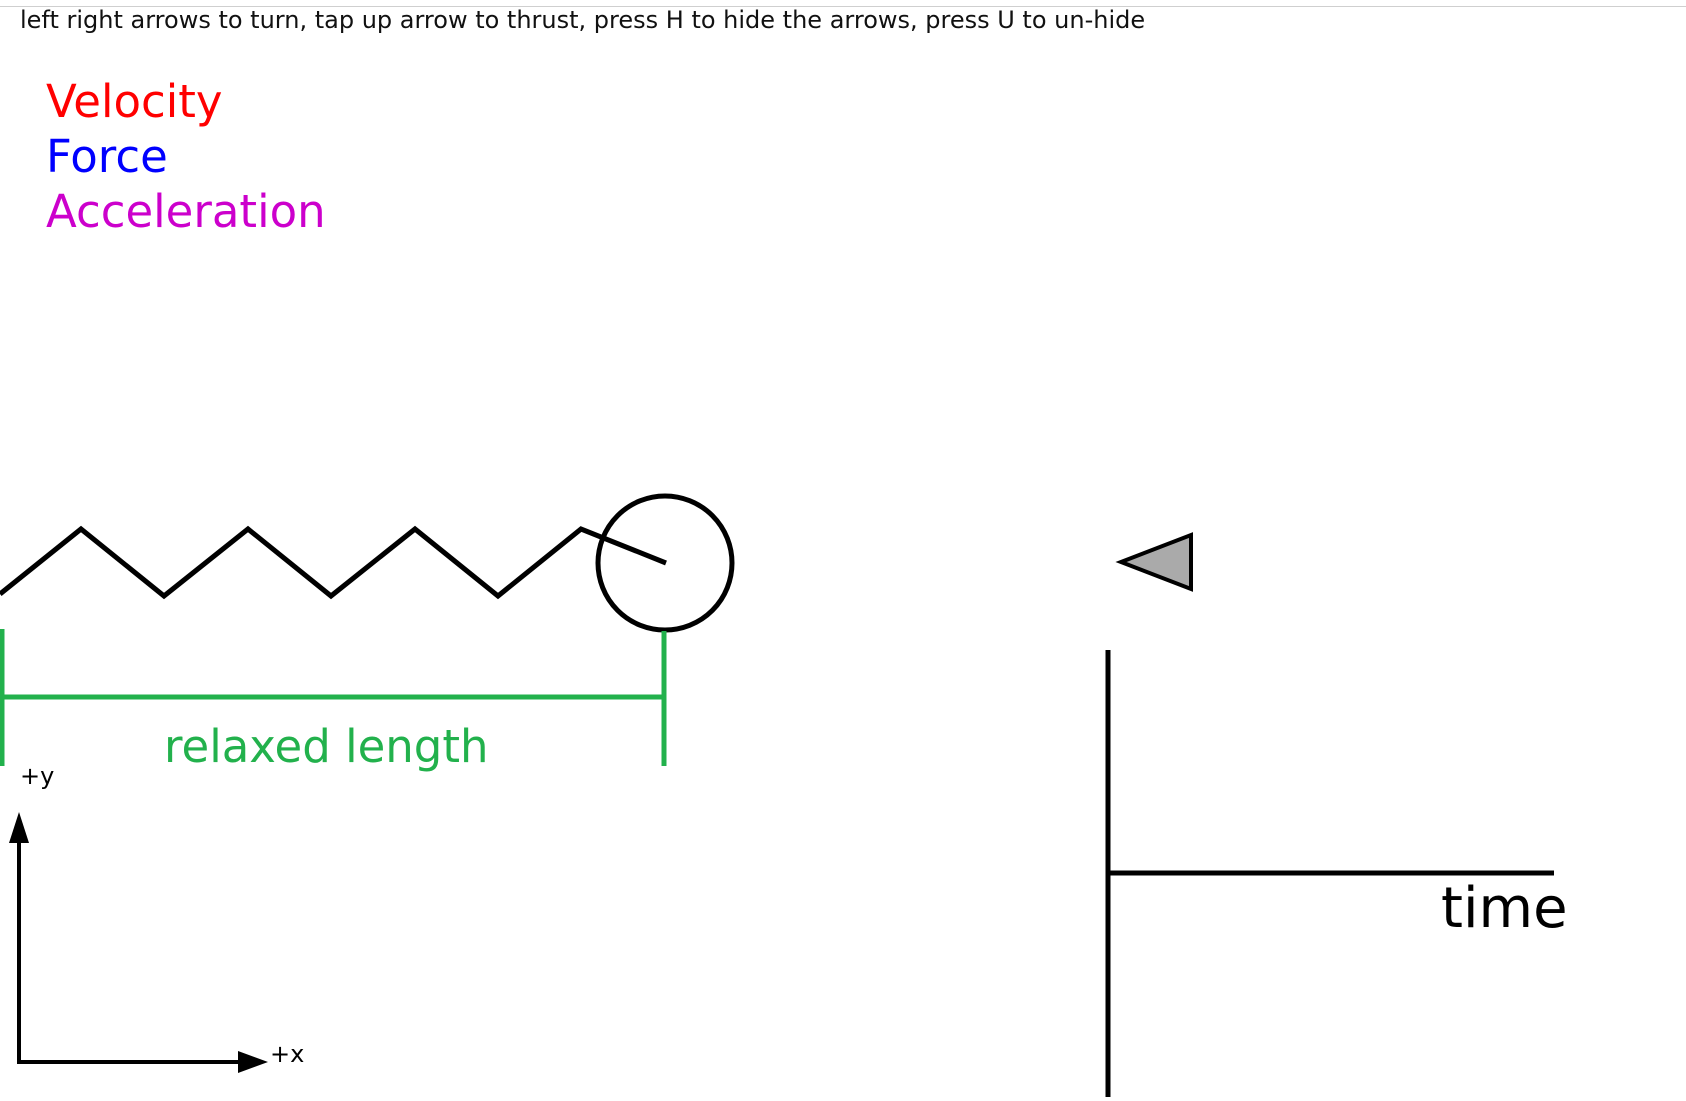 This screenshot has width=1686, height=1101. What do you see at coordinates (287, 1054) in the screenshot?
I see `x-axis-label: +x` at bounding box center [287, 1054].